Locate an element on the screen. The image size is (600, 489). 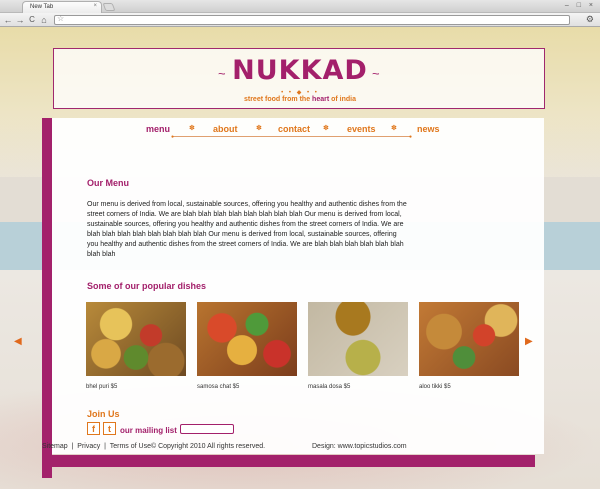
nav-item-events: events is located at coordinates (361, 129).